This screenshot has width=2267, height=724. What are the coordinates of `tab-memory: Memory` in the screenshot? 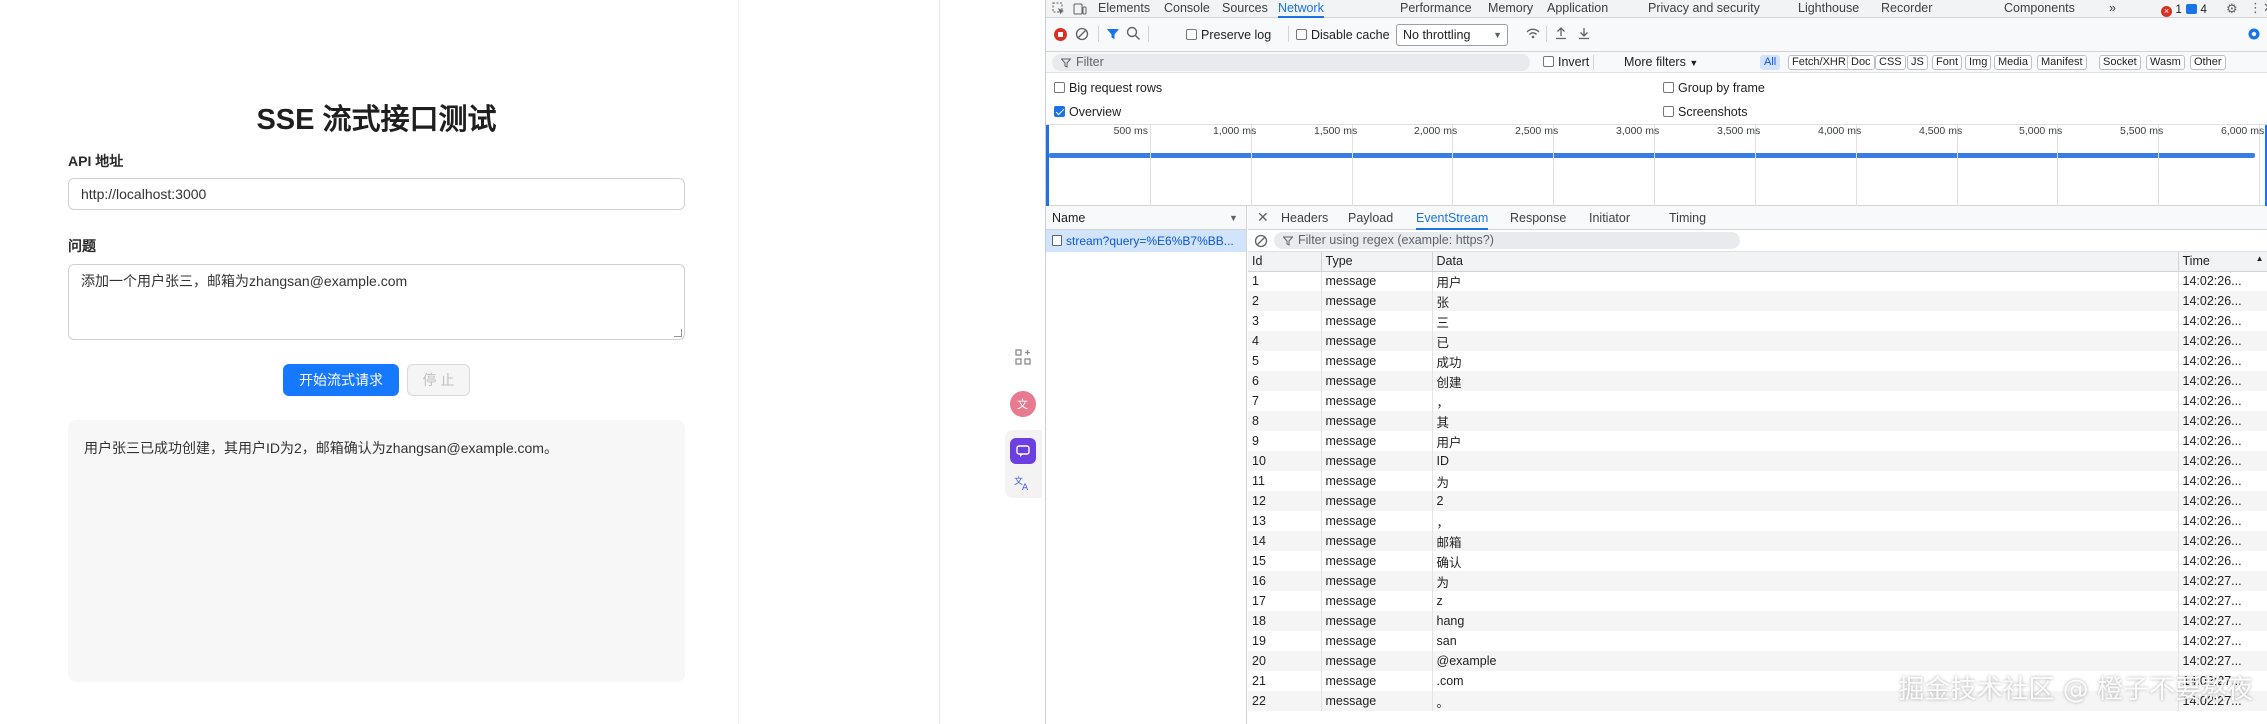 It's located at (1510, 9).